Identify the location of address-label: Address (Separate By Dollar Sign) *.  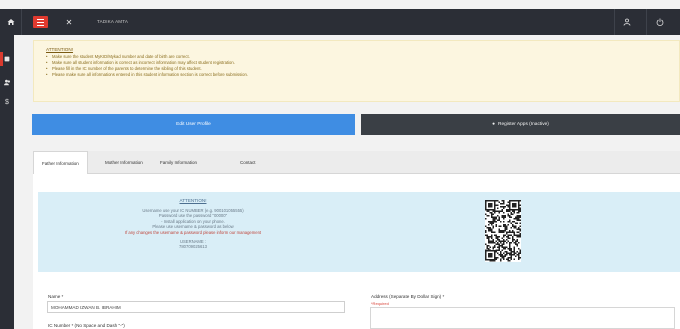
(408, 296).